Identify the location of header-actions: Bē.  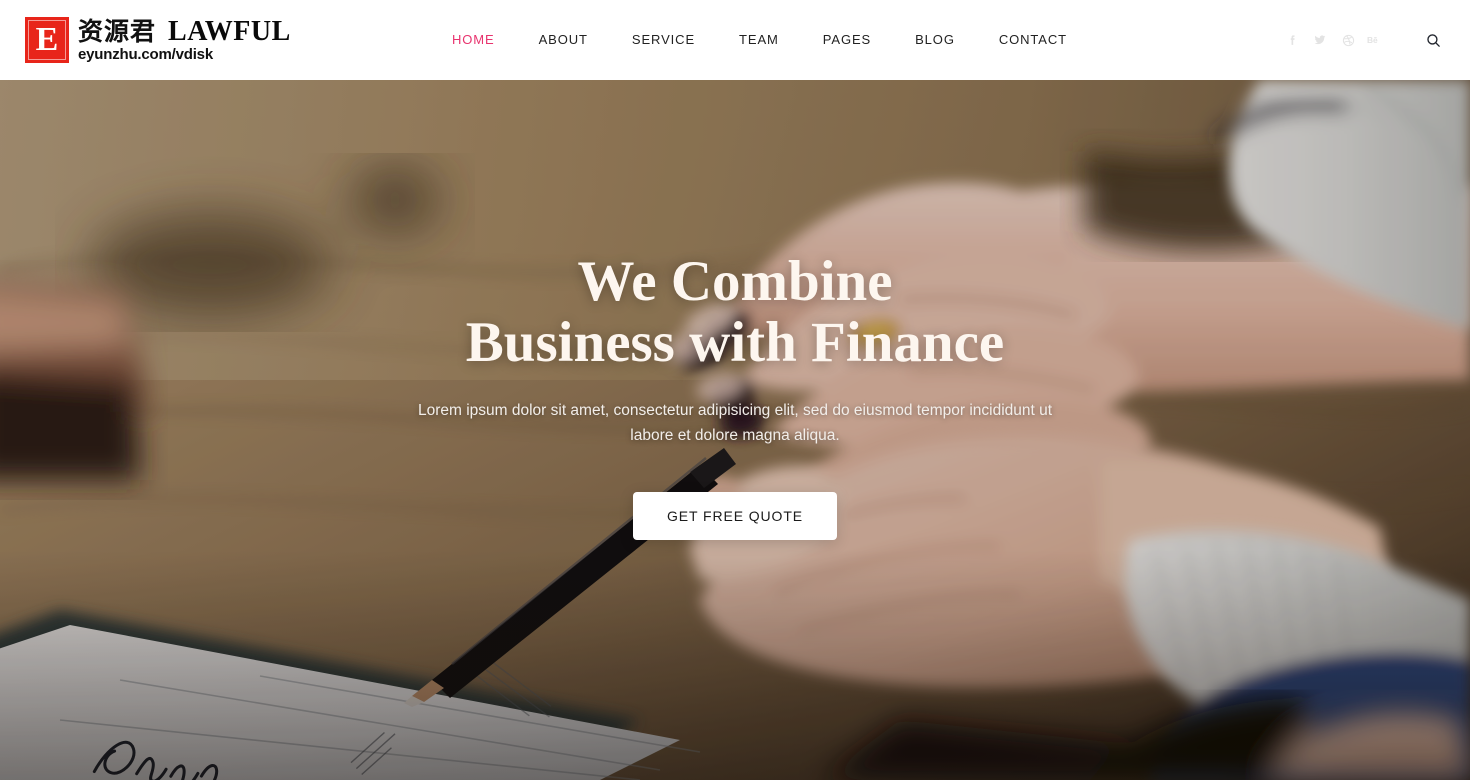
(1362, 40).